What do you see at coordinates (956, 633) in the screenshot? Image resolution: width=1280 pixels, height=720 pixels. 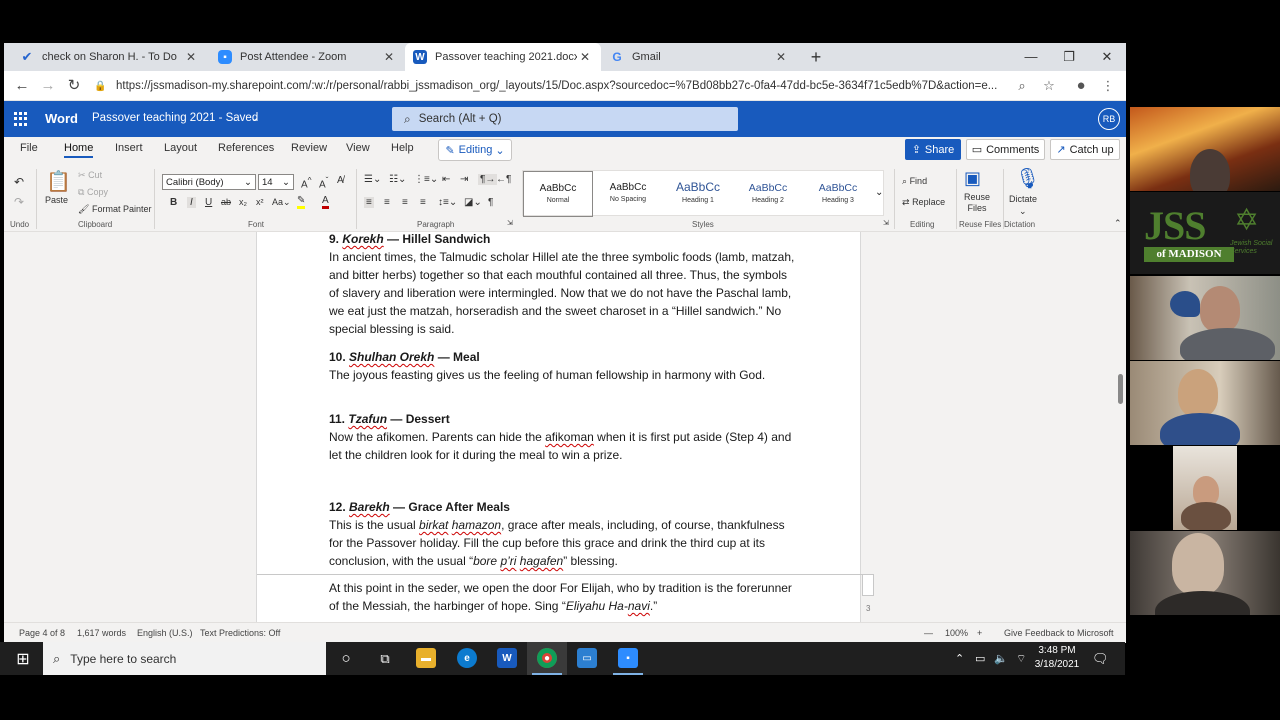 I see `zoom-level: 100%` at bounding box center [956, 633].